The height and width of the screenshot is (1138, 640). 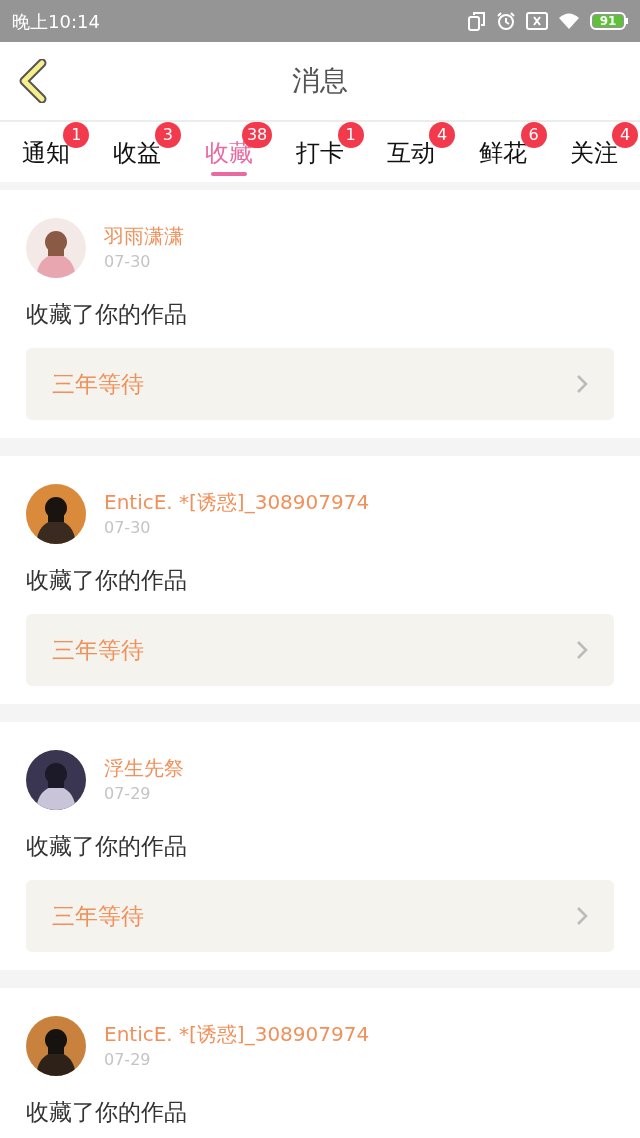 I want to click on tab: 关注 4, so click(x=594, y=152).